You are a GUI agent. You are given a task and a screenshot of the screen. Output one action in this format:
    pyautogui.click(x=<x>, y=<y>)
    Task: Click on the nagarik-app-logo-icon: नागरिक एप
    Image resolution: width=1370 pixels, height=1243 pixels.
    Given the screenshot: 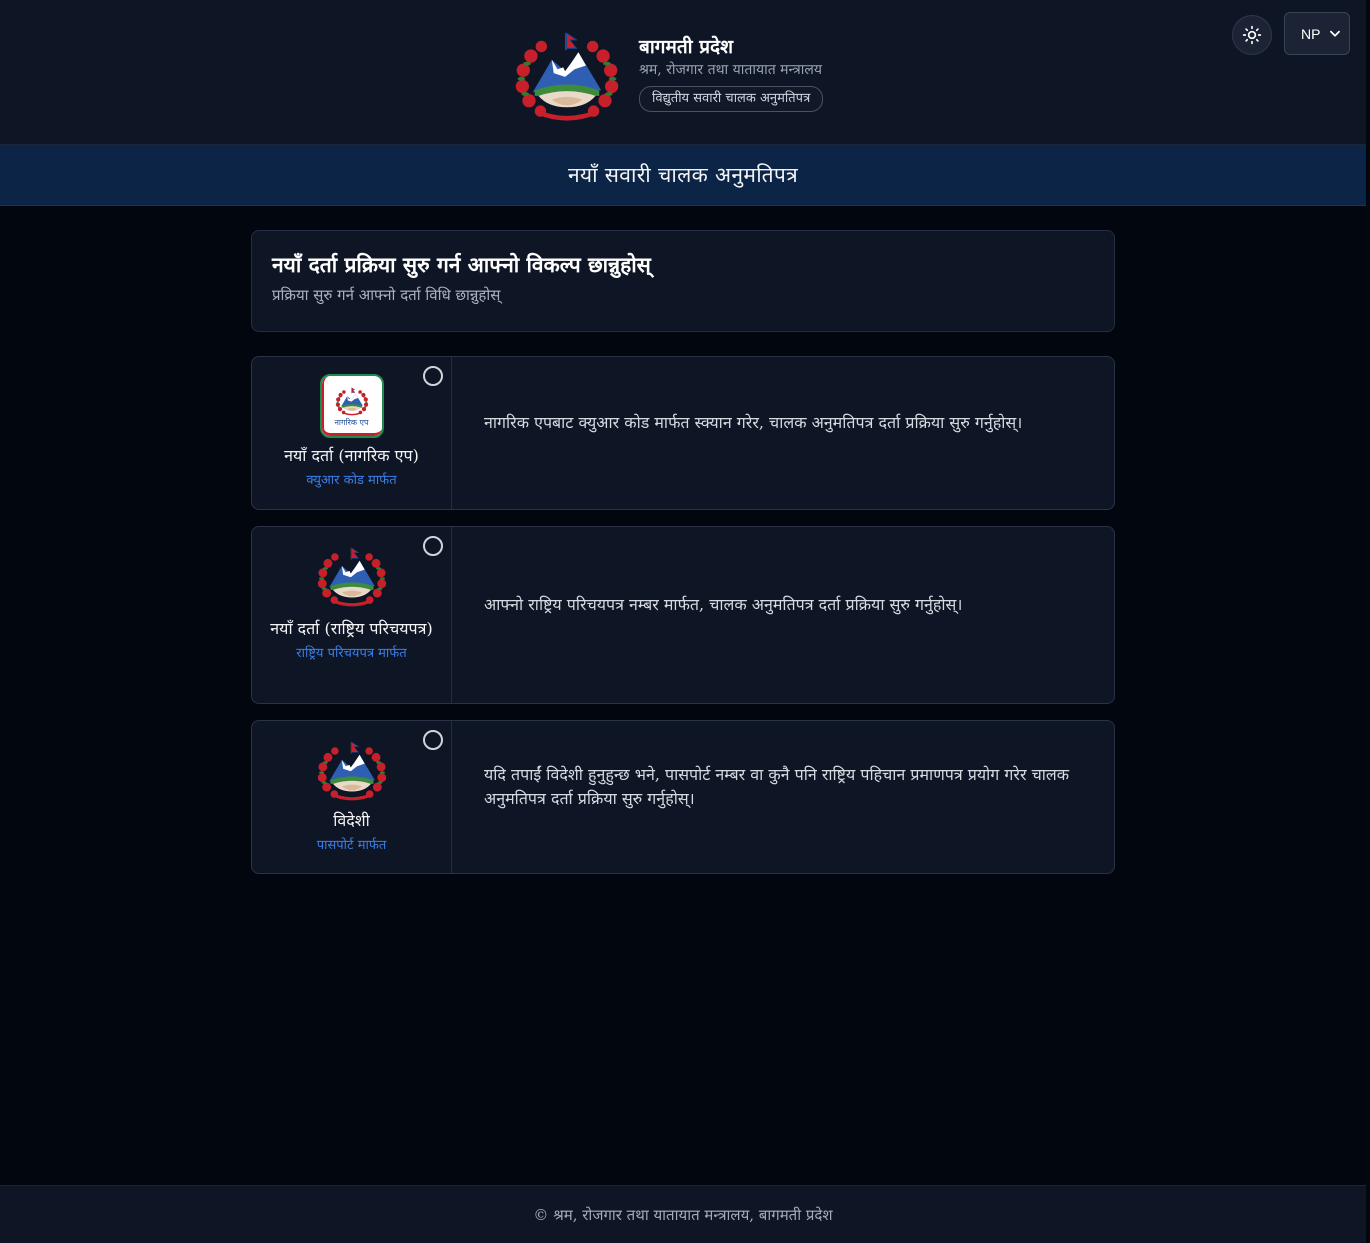 What is the action you would take?
    pyautogui.click(x=351, y=406)
    